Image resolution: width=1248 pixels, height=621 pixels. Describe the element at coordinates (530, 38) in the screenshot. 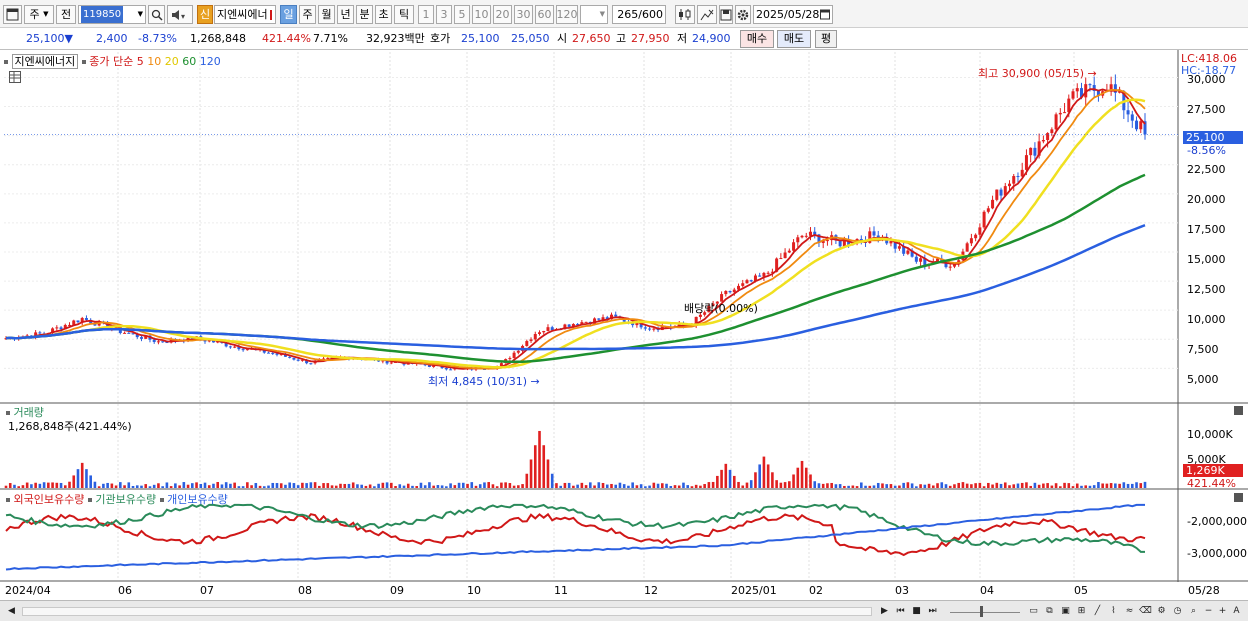

I see `bid-price: 25,050` at that location.